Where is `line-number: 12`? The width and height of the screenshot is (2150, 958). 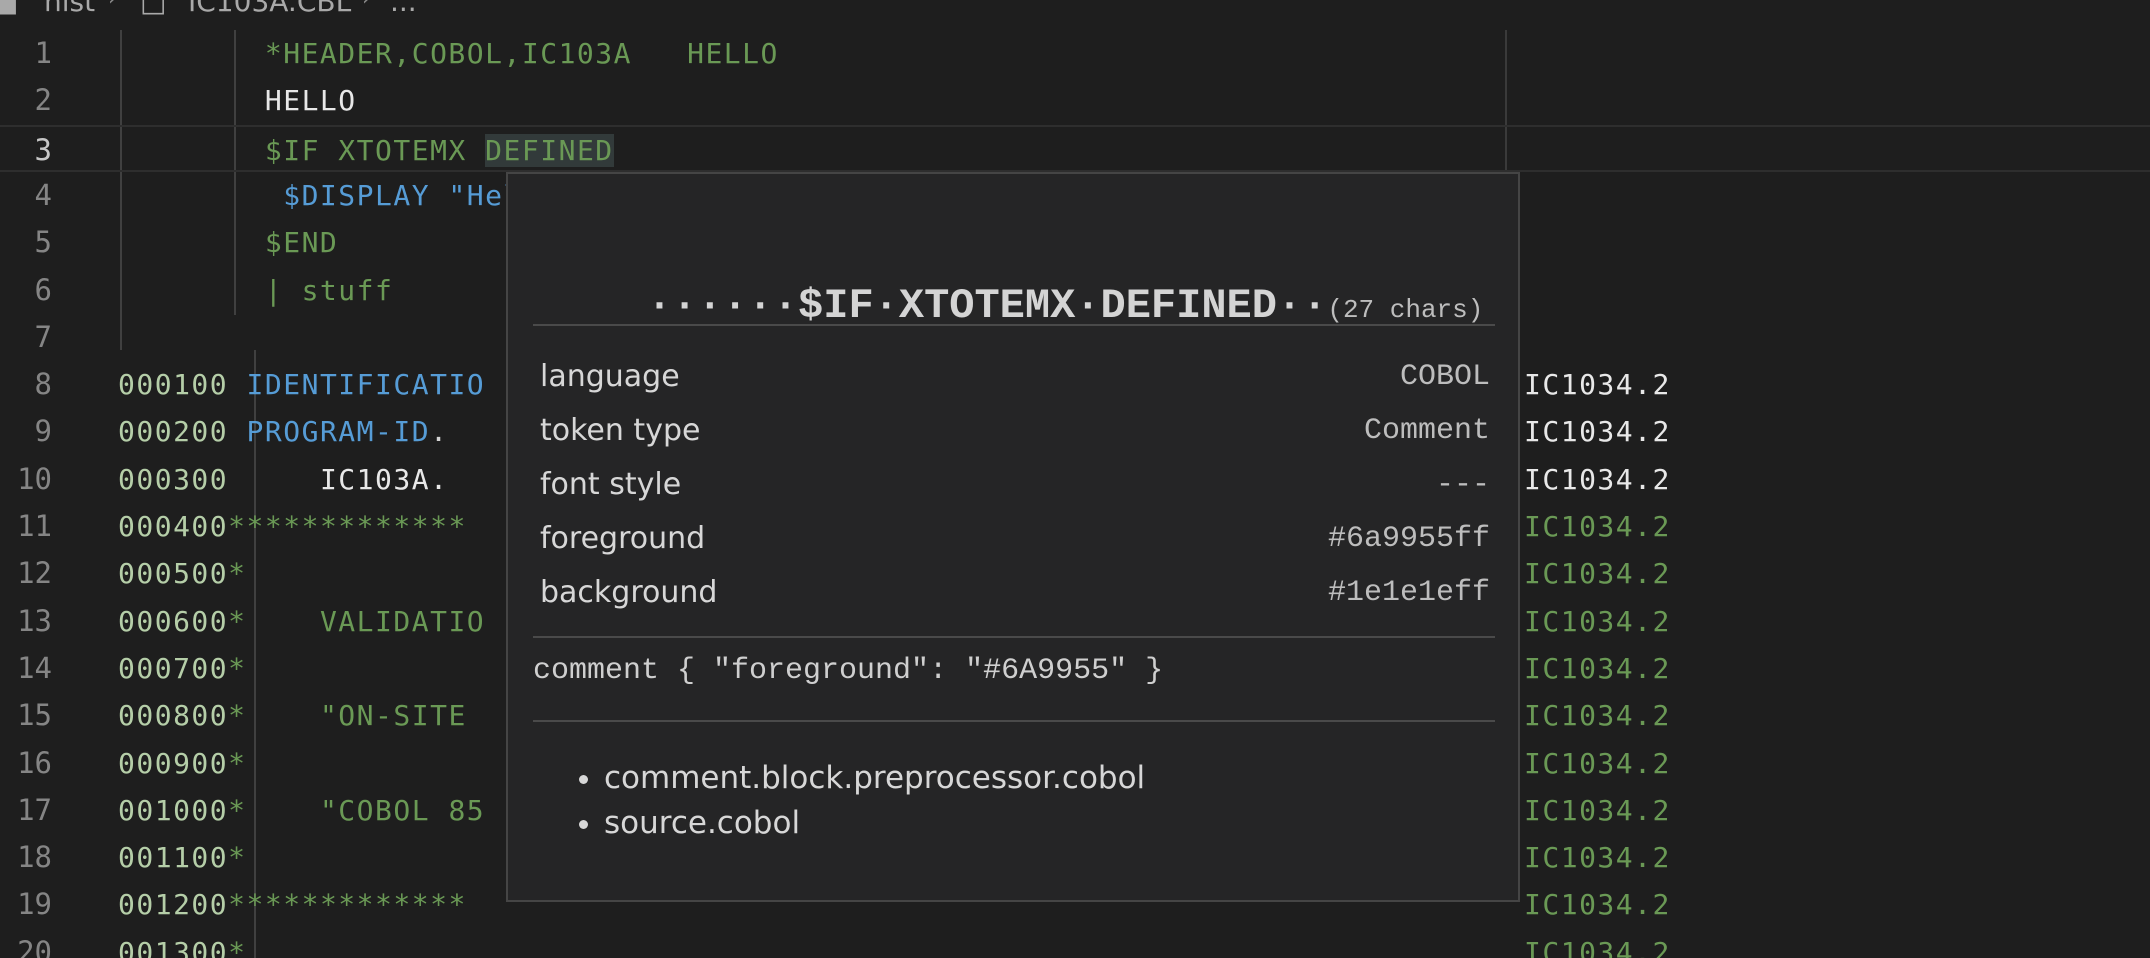
line-number: 12 is located at coordinates (34, 573).